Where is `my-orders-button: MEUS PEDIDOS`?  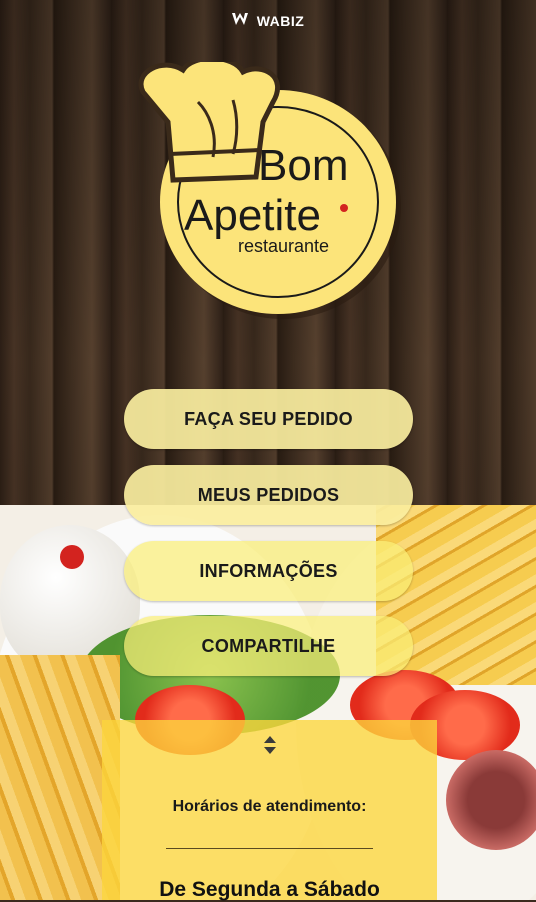 my-orders-button: MEUS PEDIDOS is located at coordinates (268, 495).